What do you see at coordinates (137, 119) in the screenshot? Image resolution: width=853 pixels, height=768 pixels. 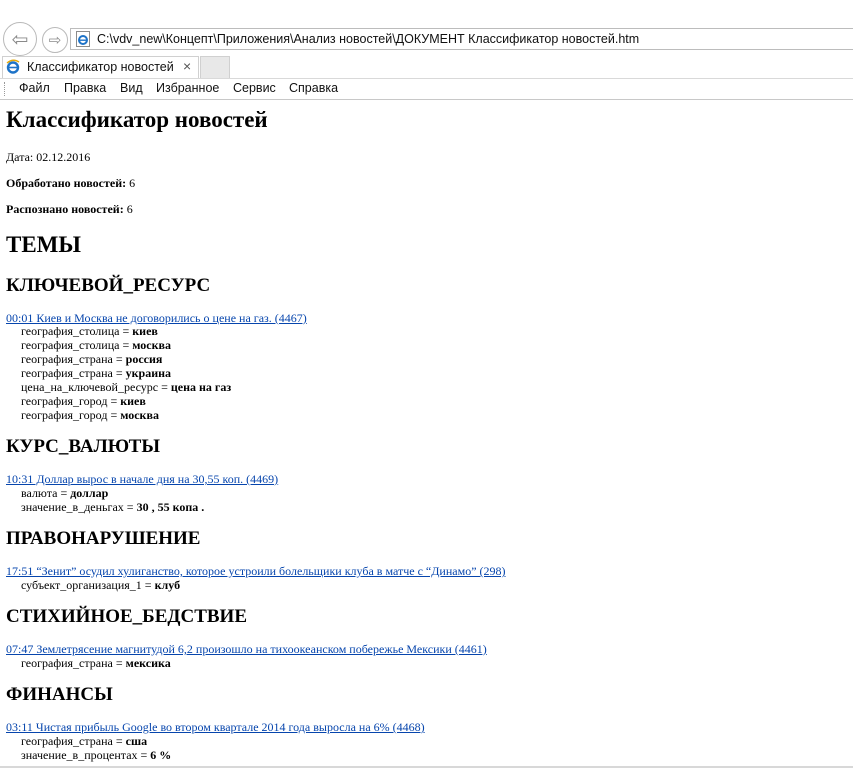 I see `page-title: Классификатор новостей` at bounding box center [137, 119].